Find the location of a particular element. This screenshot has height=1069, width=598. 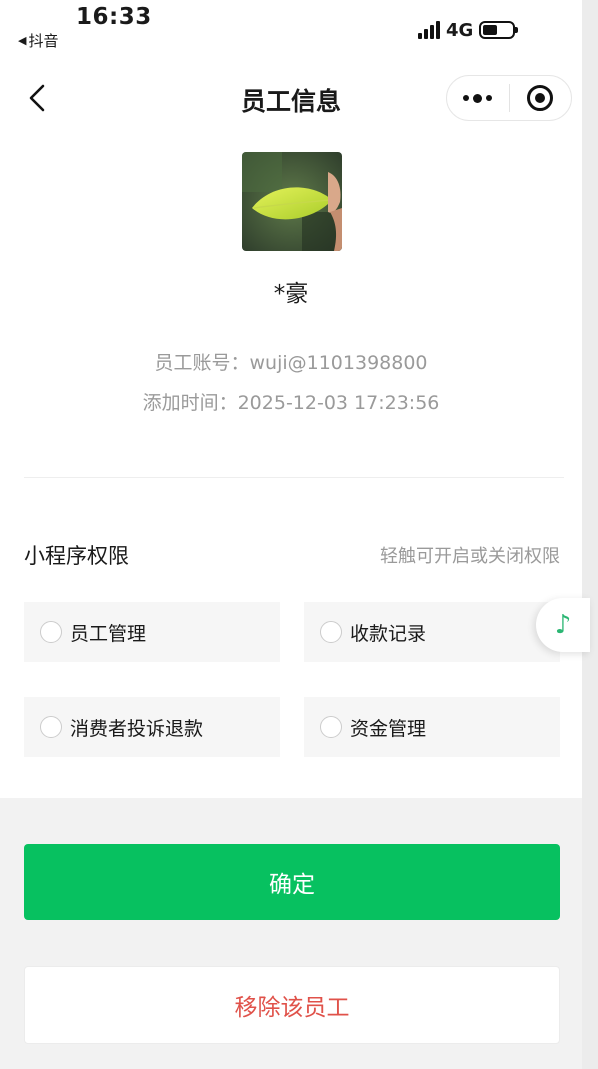

permission-label: 员工管理 is located at coordinates (108, 633).